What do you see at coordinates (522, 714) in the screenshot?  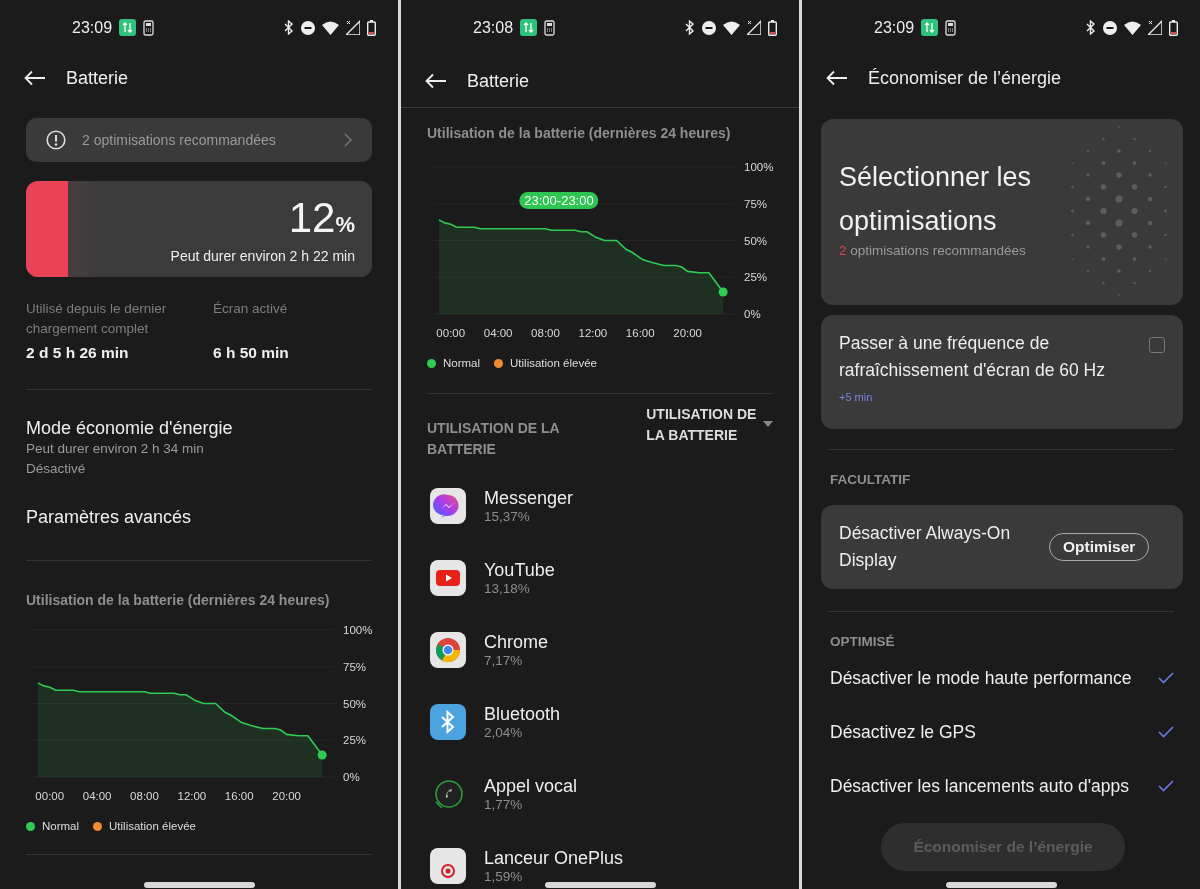 I see `app-name: Bluetooth` at bounding box center [522, 714].